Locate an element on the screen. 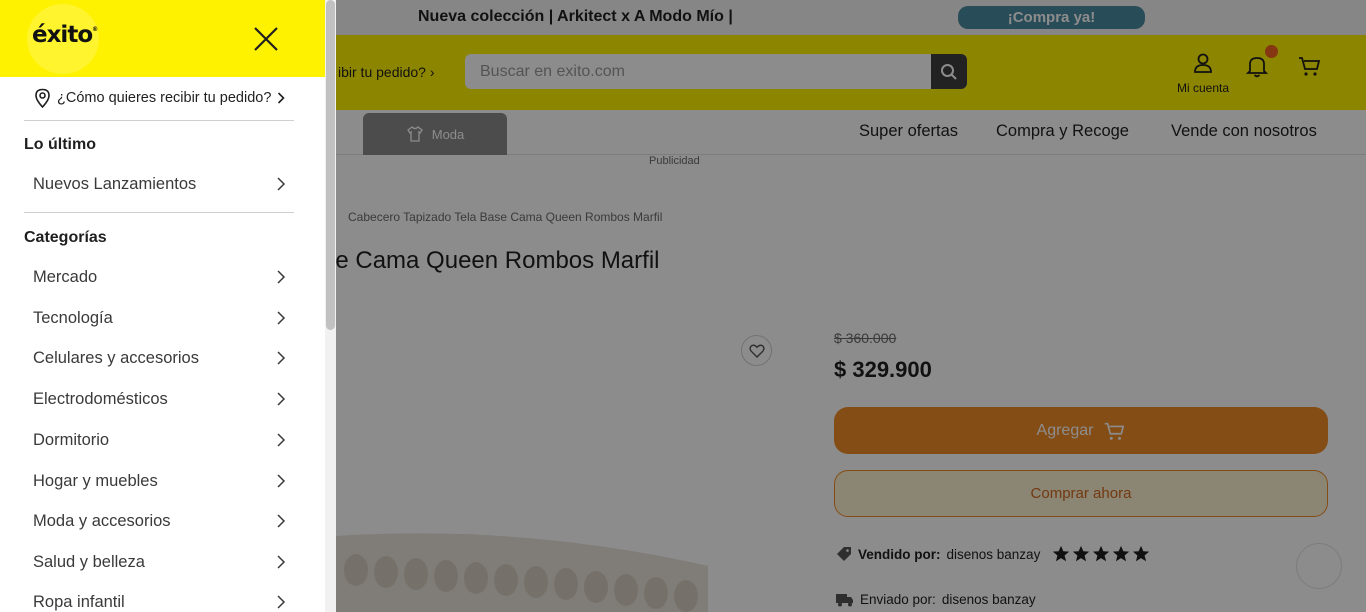  drawer-scrollbar-thumb is located at coordinates (330, 165).